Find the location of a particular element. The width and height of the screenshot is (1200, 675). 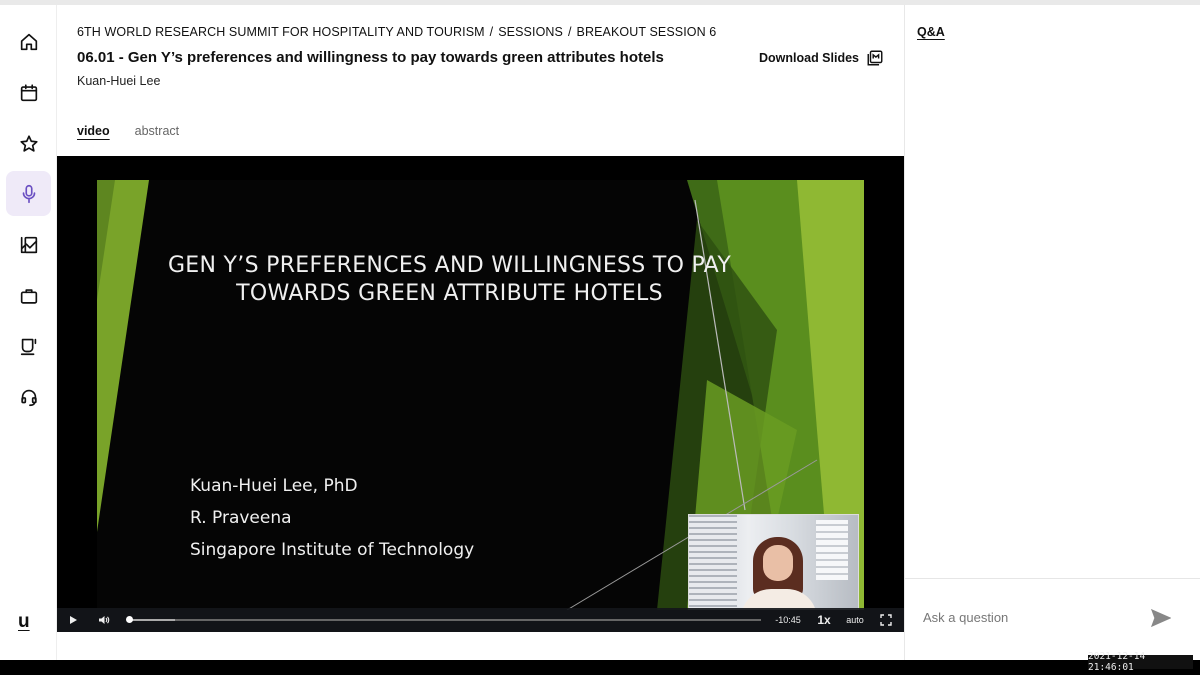

sidebar-item-exhibitors is located at coordinates (28, 295).